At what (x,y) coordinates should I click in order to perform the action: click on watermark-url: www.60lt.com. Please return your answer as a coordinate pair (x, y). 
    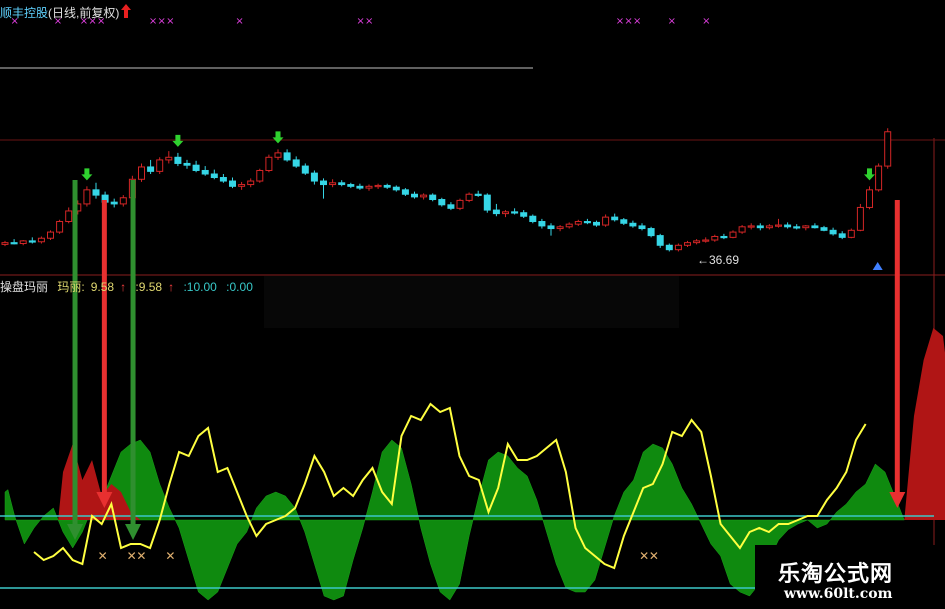
    Looking at the image, I should click on (838, 594).